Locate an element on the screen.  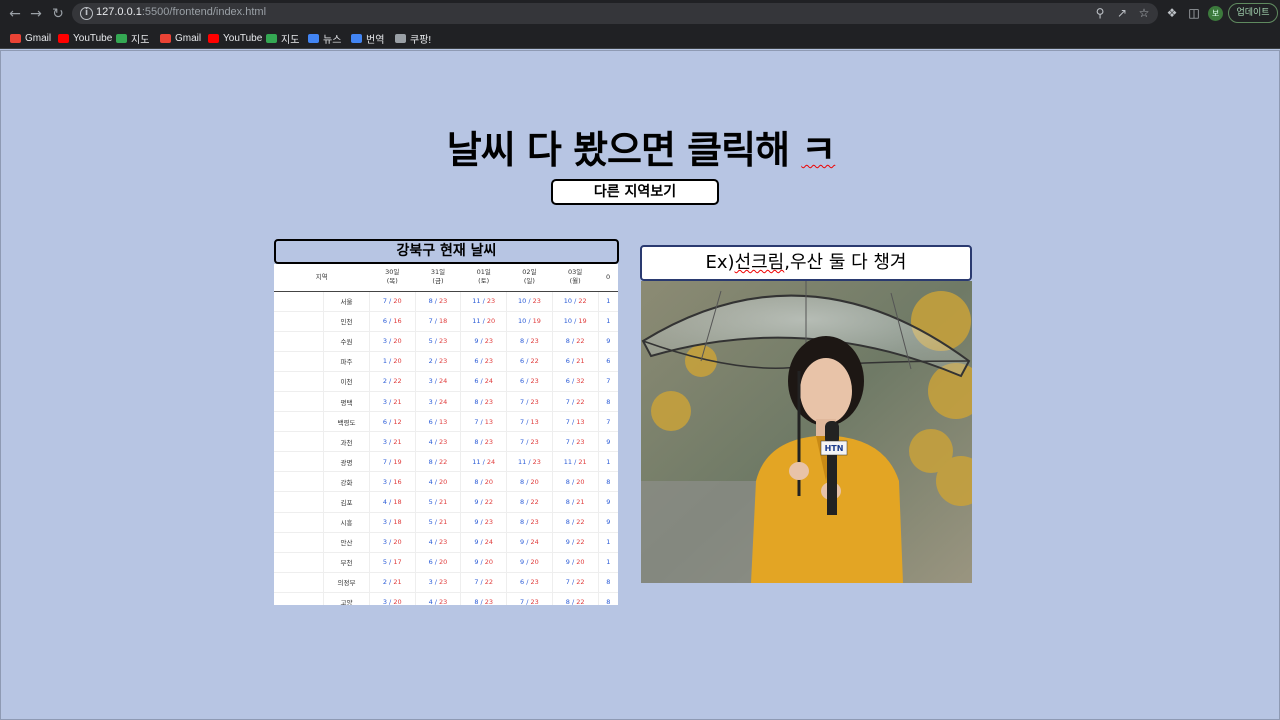
forward-icon: → is located at coordinates (36, 14).